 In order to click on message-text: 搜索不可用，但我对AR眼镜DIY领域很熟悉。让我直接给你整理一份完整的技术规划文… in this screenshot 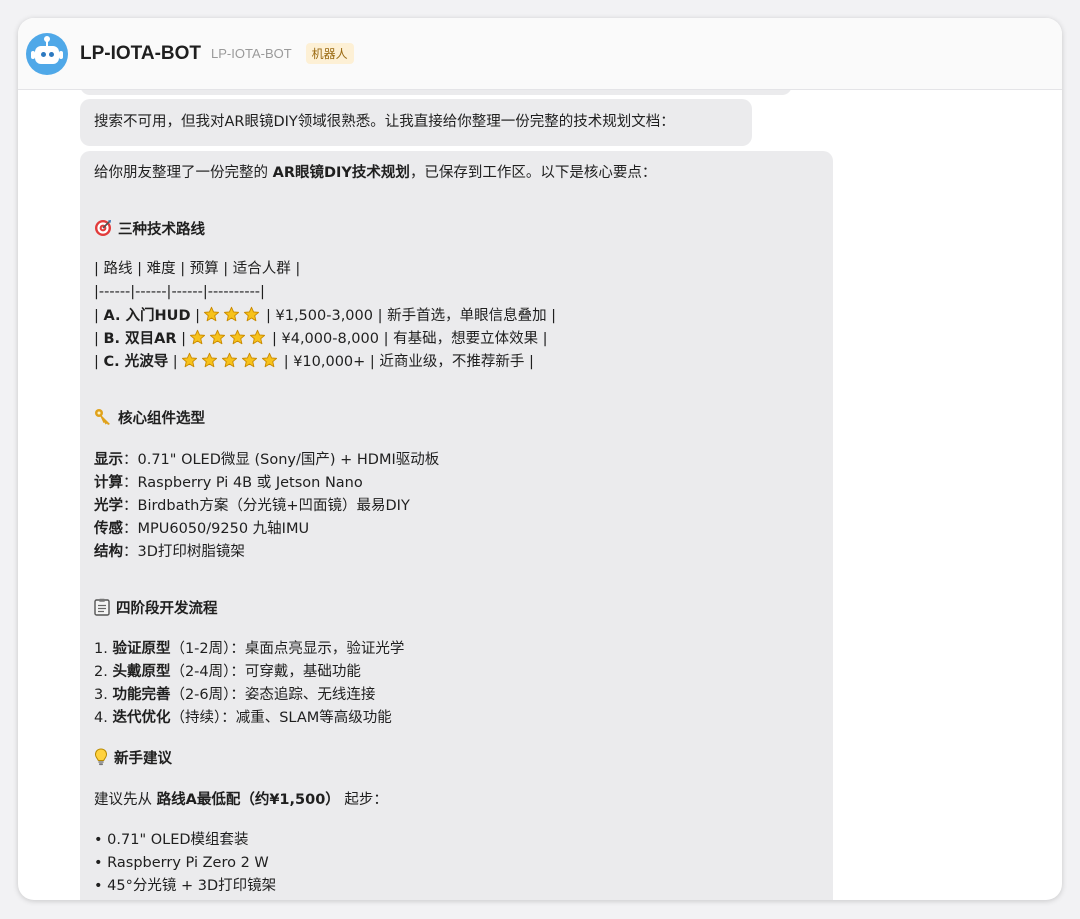, I will do `click(384, 122)`.